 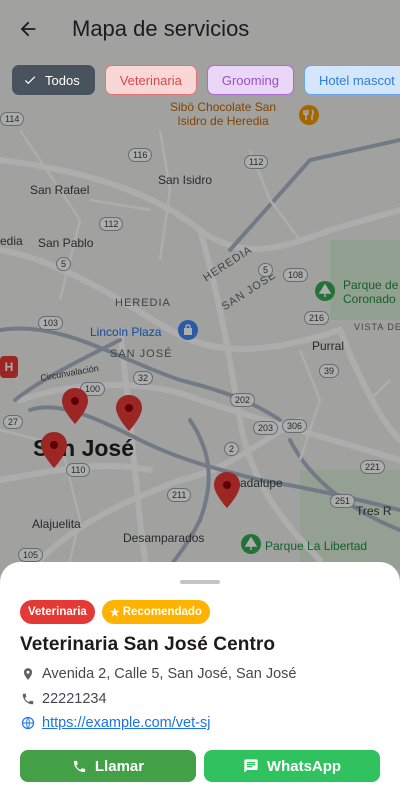 I want to click on chip-label: Grooming, so click(x=250, y=80).